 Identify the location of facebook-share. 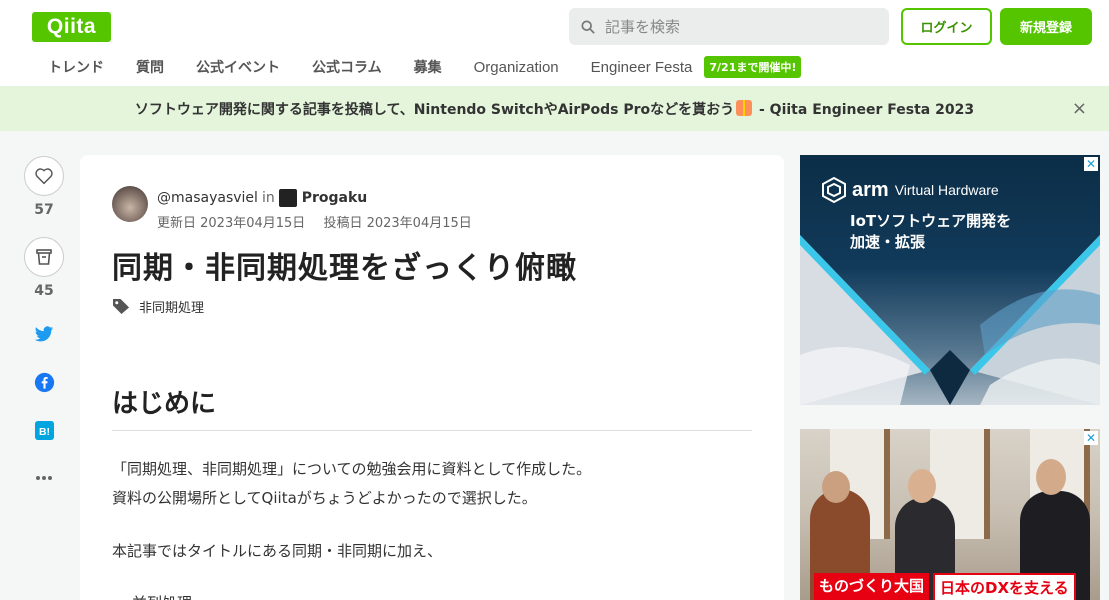
(44, 382).